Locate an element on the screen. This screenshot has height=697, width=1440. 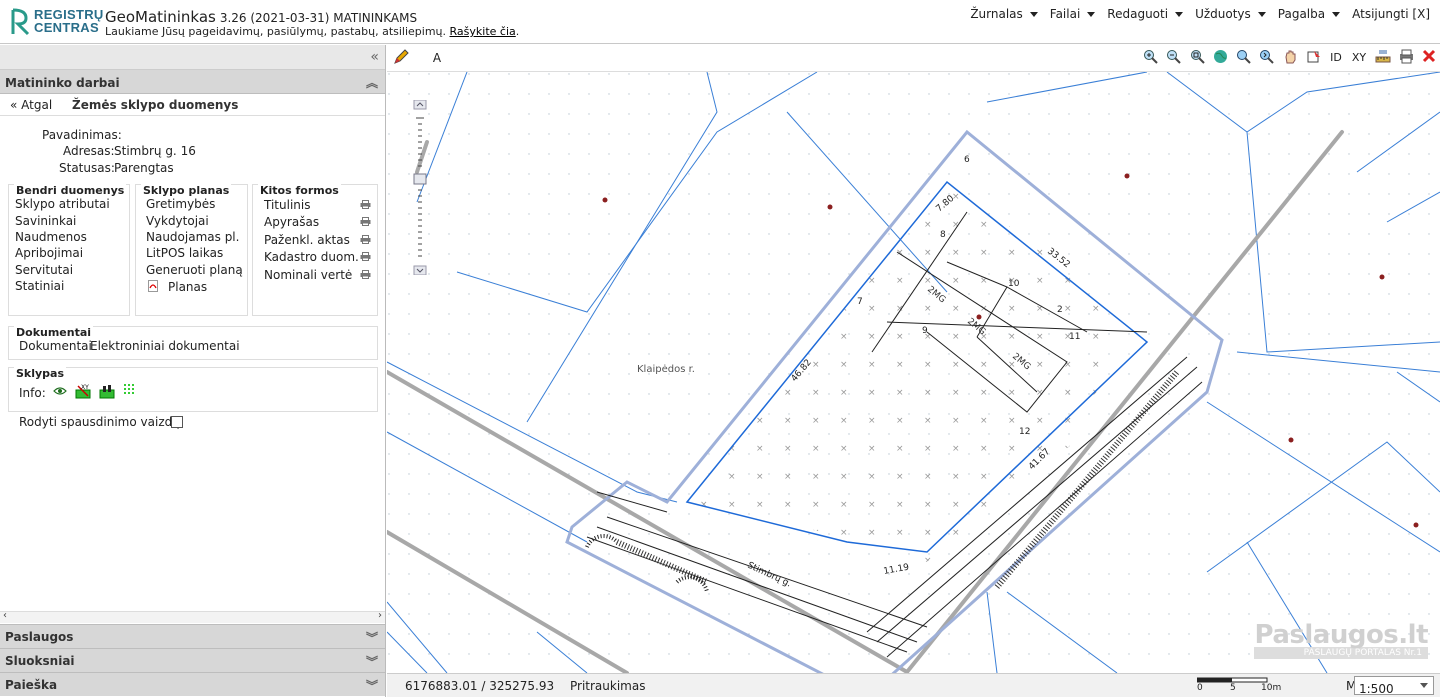
link-vykdytojai: Vykdytojai is located at coordinates (177, 221).